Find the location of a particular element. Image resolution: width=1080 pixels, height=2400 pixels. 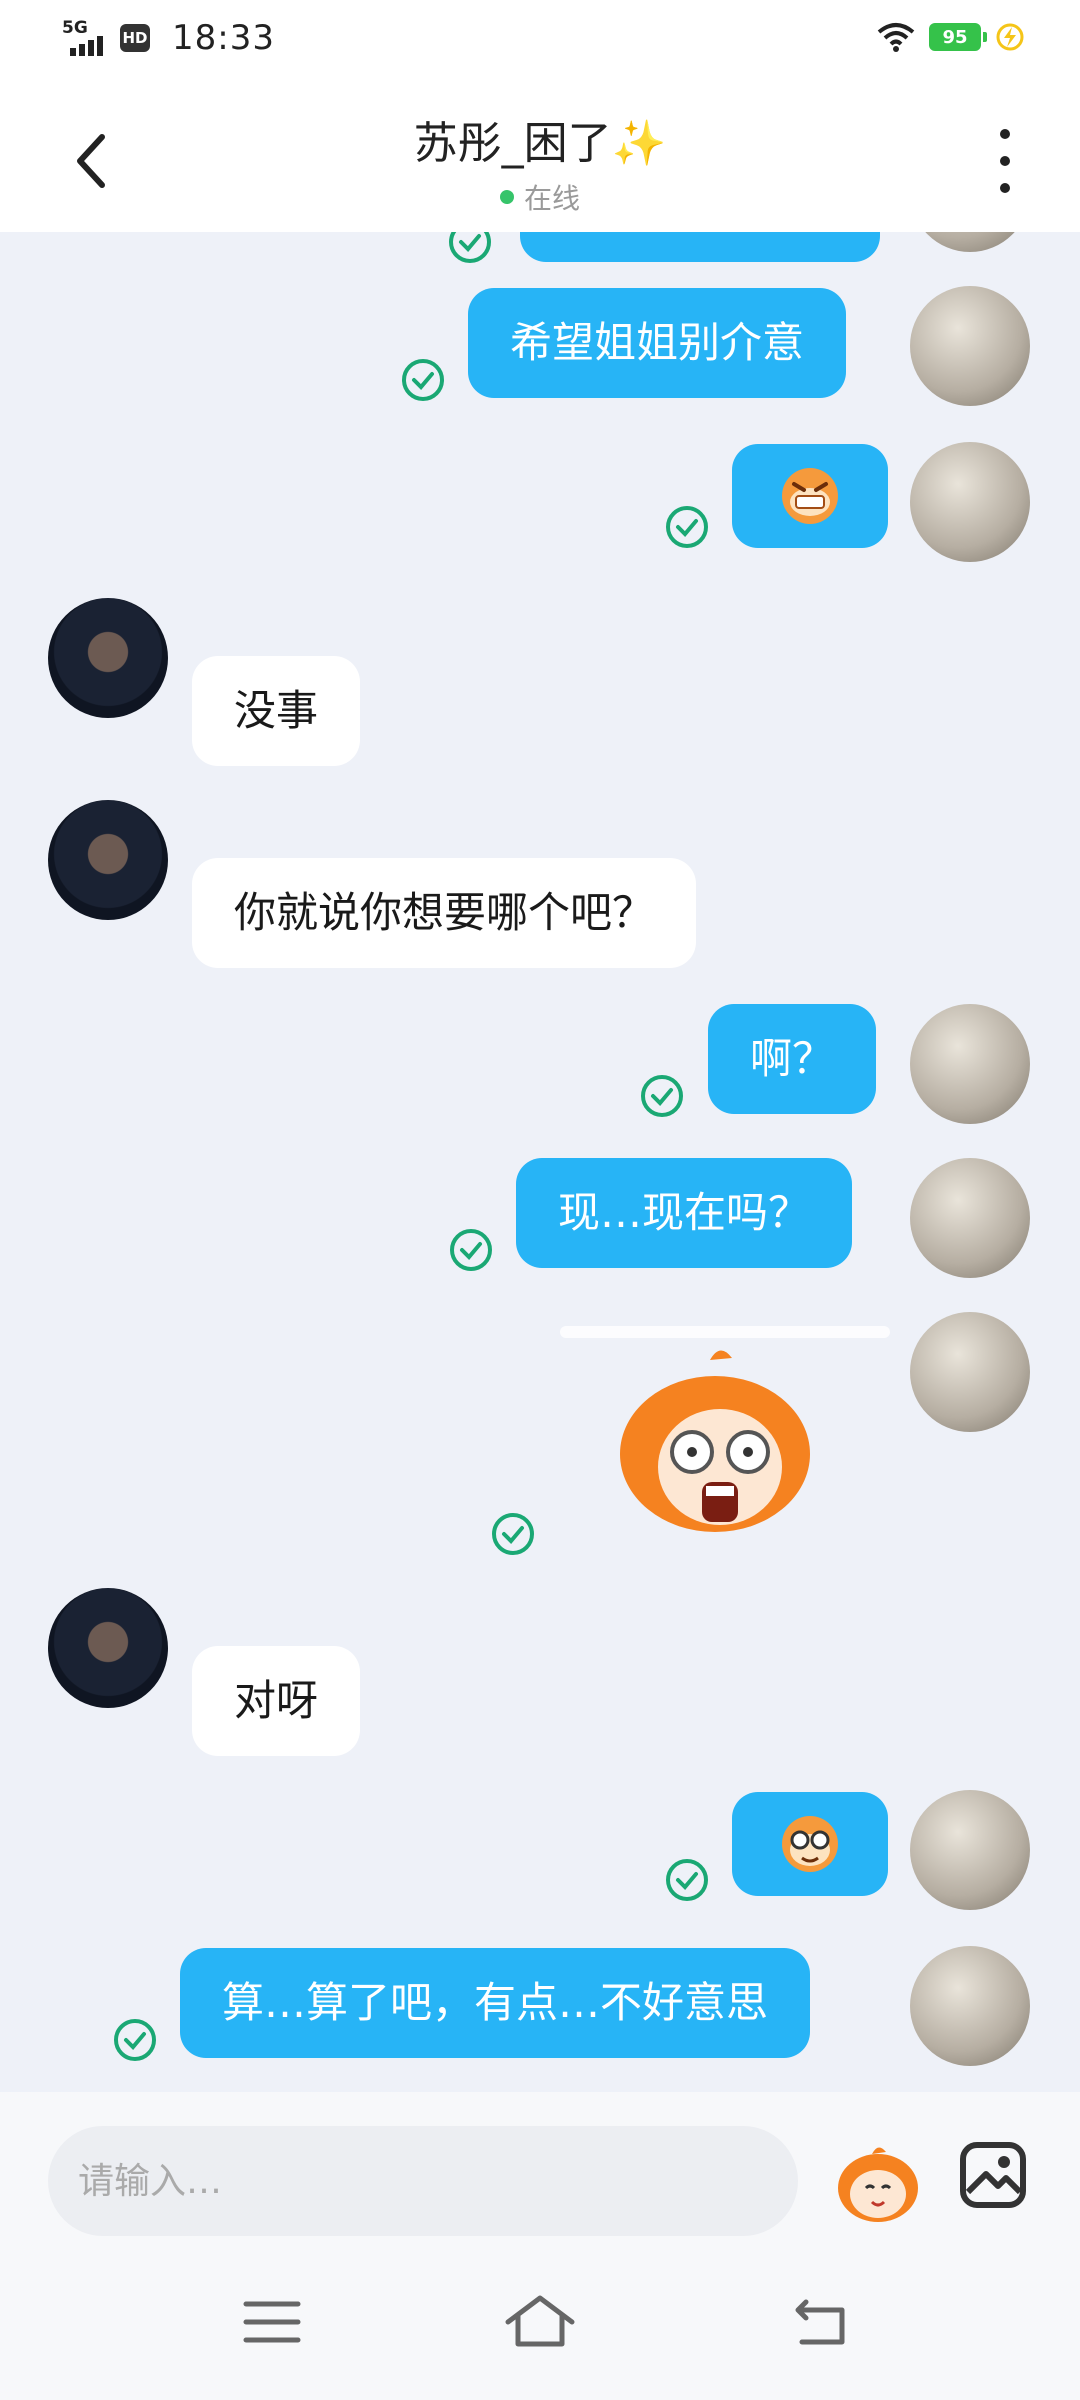

hd-icon: HD is located at coordinates (135, 38).